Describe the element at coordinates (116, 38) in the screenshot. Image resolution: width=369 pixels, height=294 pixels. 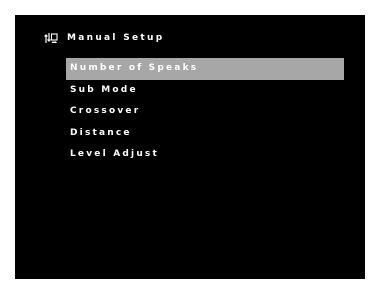
I see `page-title: Manual Setup` at that location.